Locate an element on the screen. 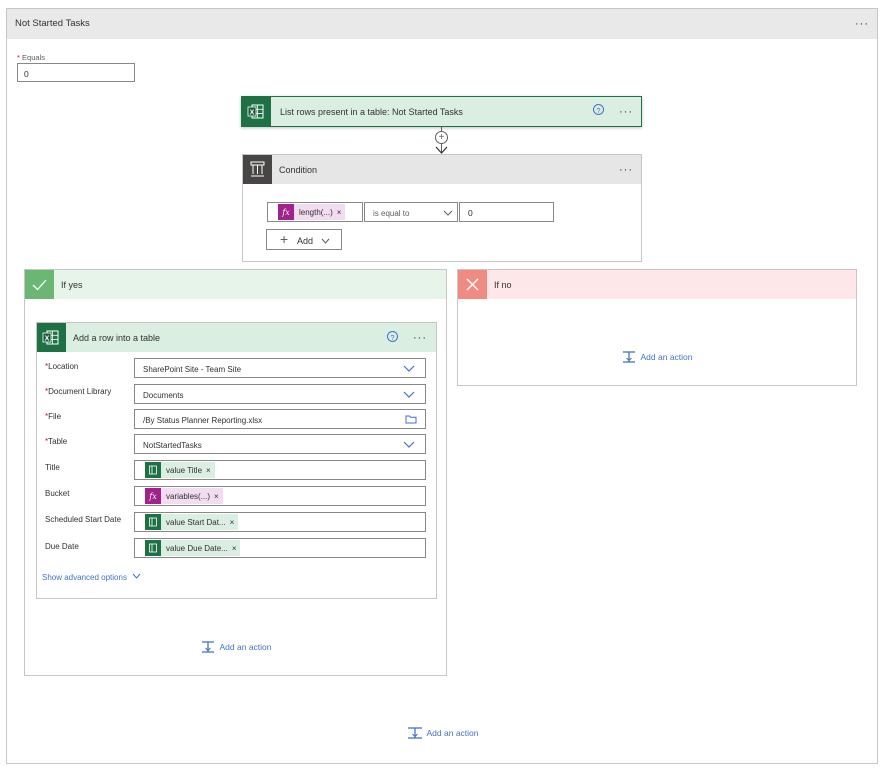 This screenshot has height=770, width=883. equals-value: 0 is located at coordinates (26, 74).